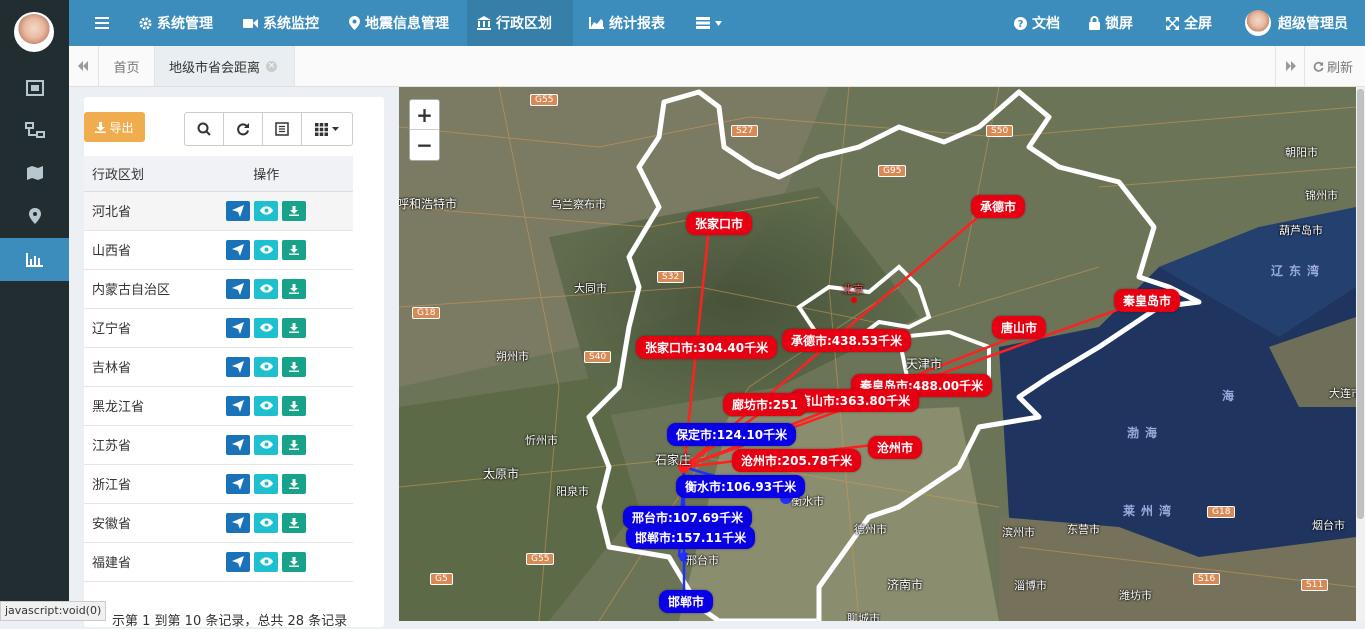  I want to click on nav-earthquake-info: 地震信息管理, so click(399, 23).